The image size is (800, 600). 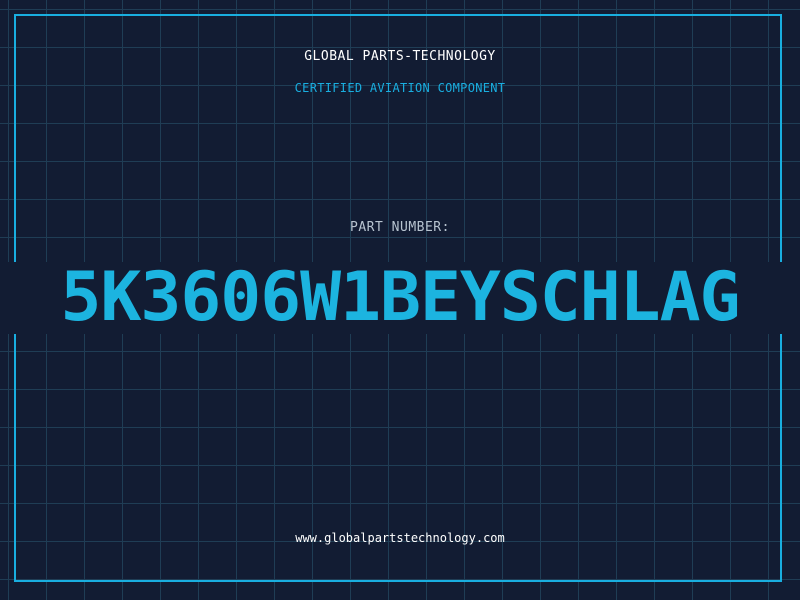 I want to click on part-number-label: PART NUMBER:, so click(x=400, y=227).